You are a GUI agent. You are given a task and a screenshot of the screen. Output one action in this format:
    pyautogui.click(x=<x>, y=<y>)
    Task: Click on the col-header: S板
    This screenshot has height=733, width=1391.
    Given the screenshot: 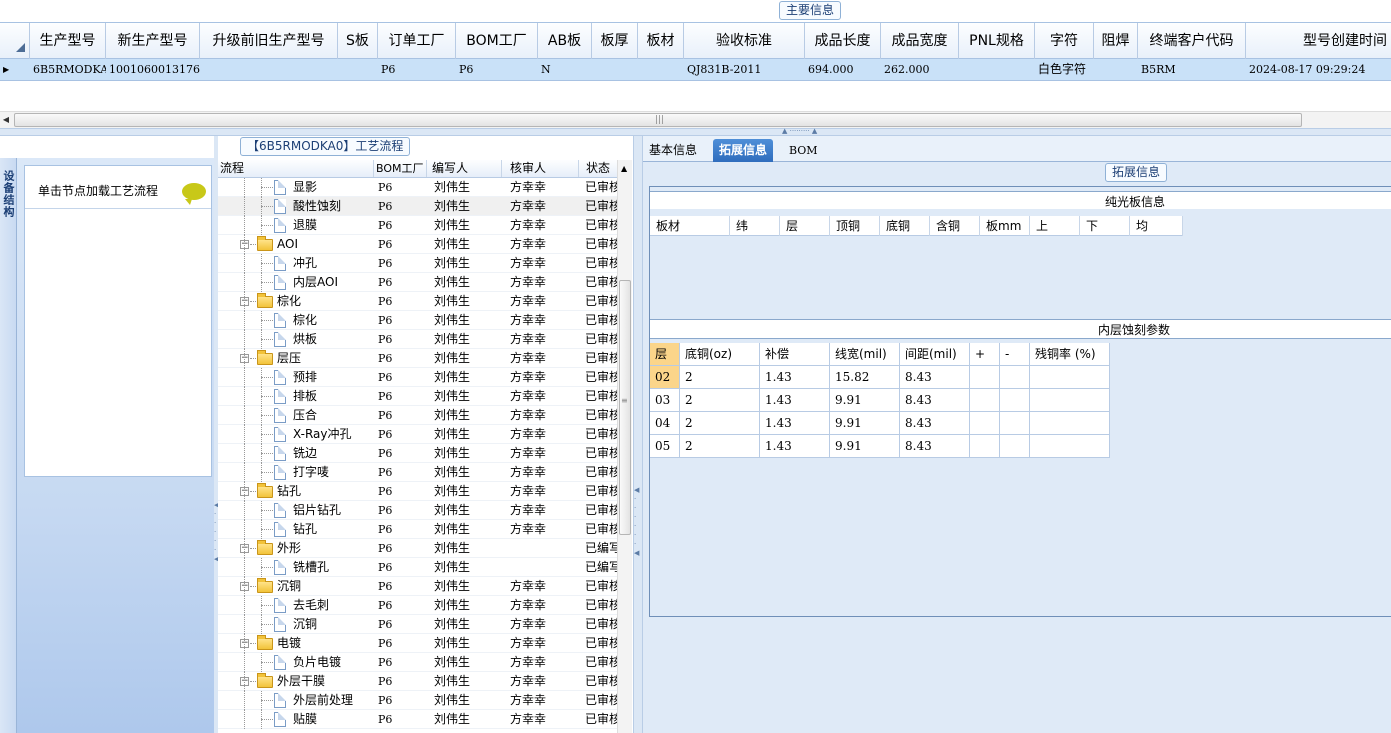 What is the action you would take?
    pyautogui.click(x=358, y=41)
    